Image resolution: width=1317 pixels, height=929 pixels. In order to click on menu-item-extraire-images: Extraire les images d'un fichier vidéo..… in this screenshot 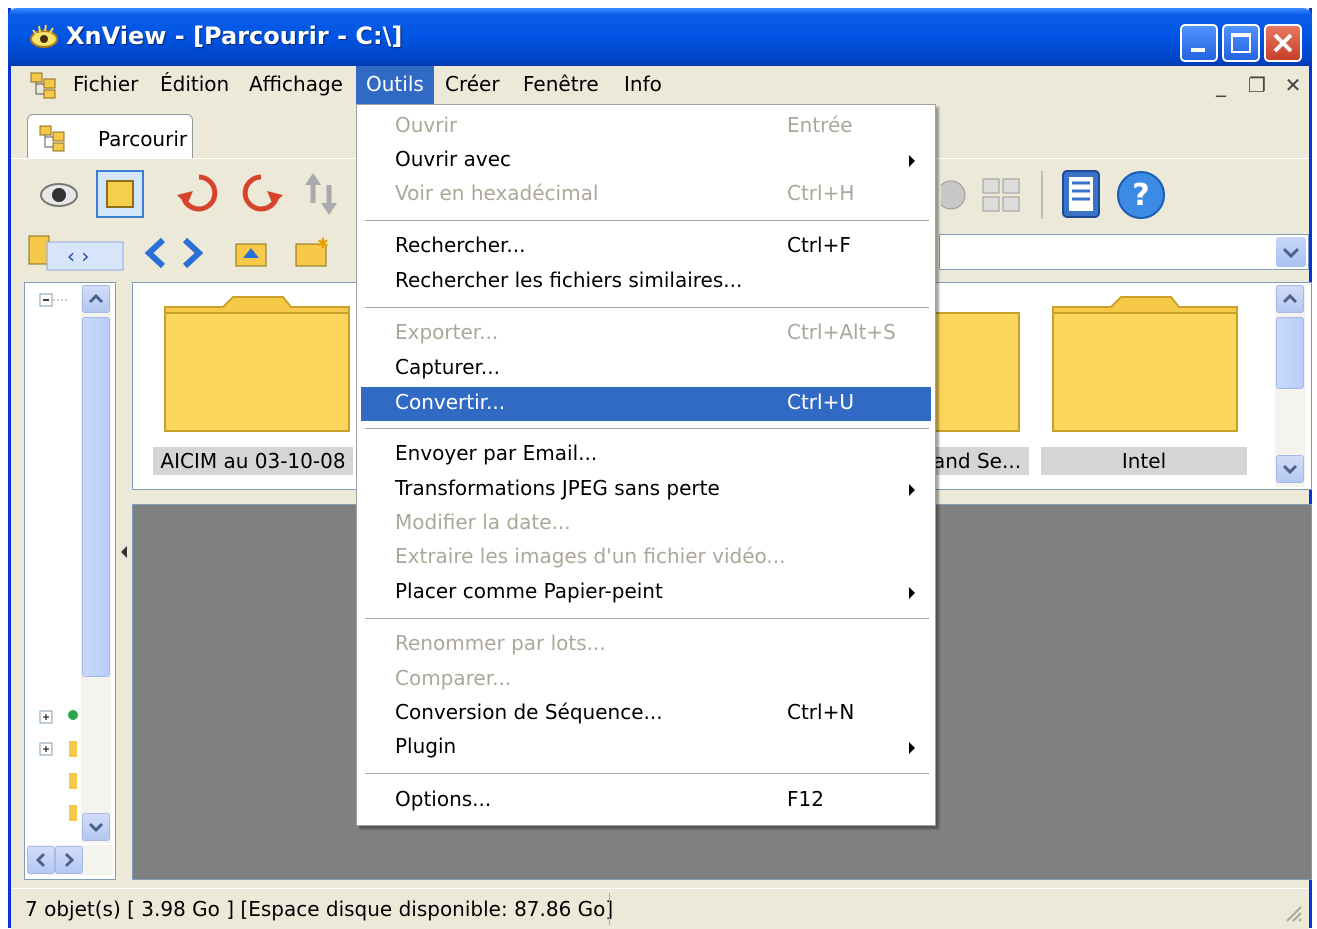, I will do `click(646, 558)`.